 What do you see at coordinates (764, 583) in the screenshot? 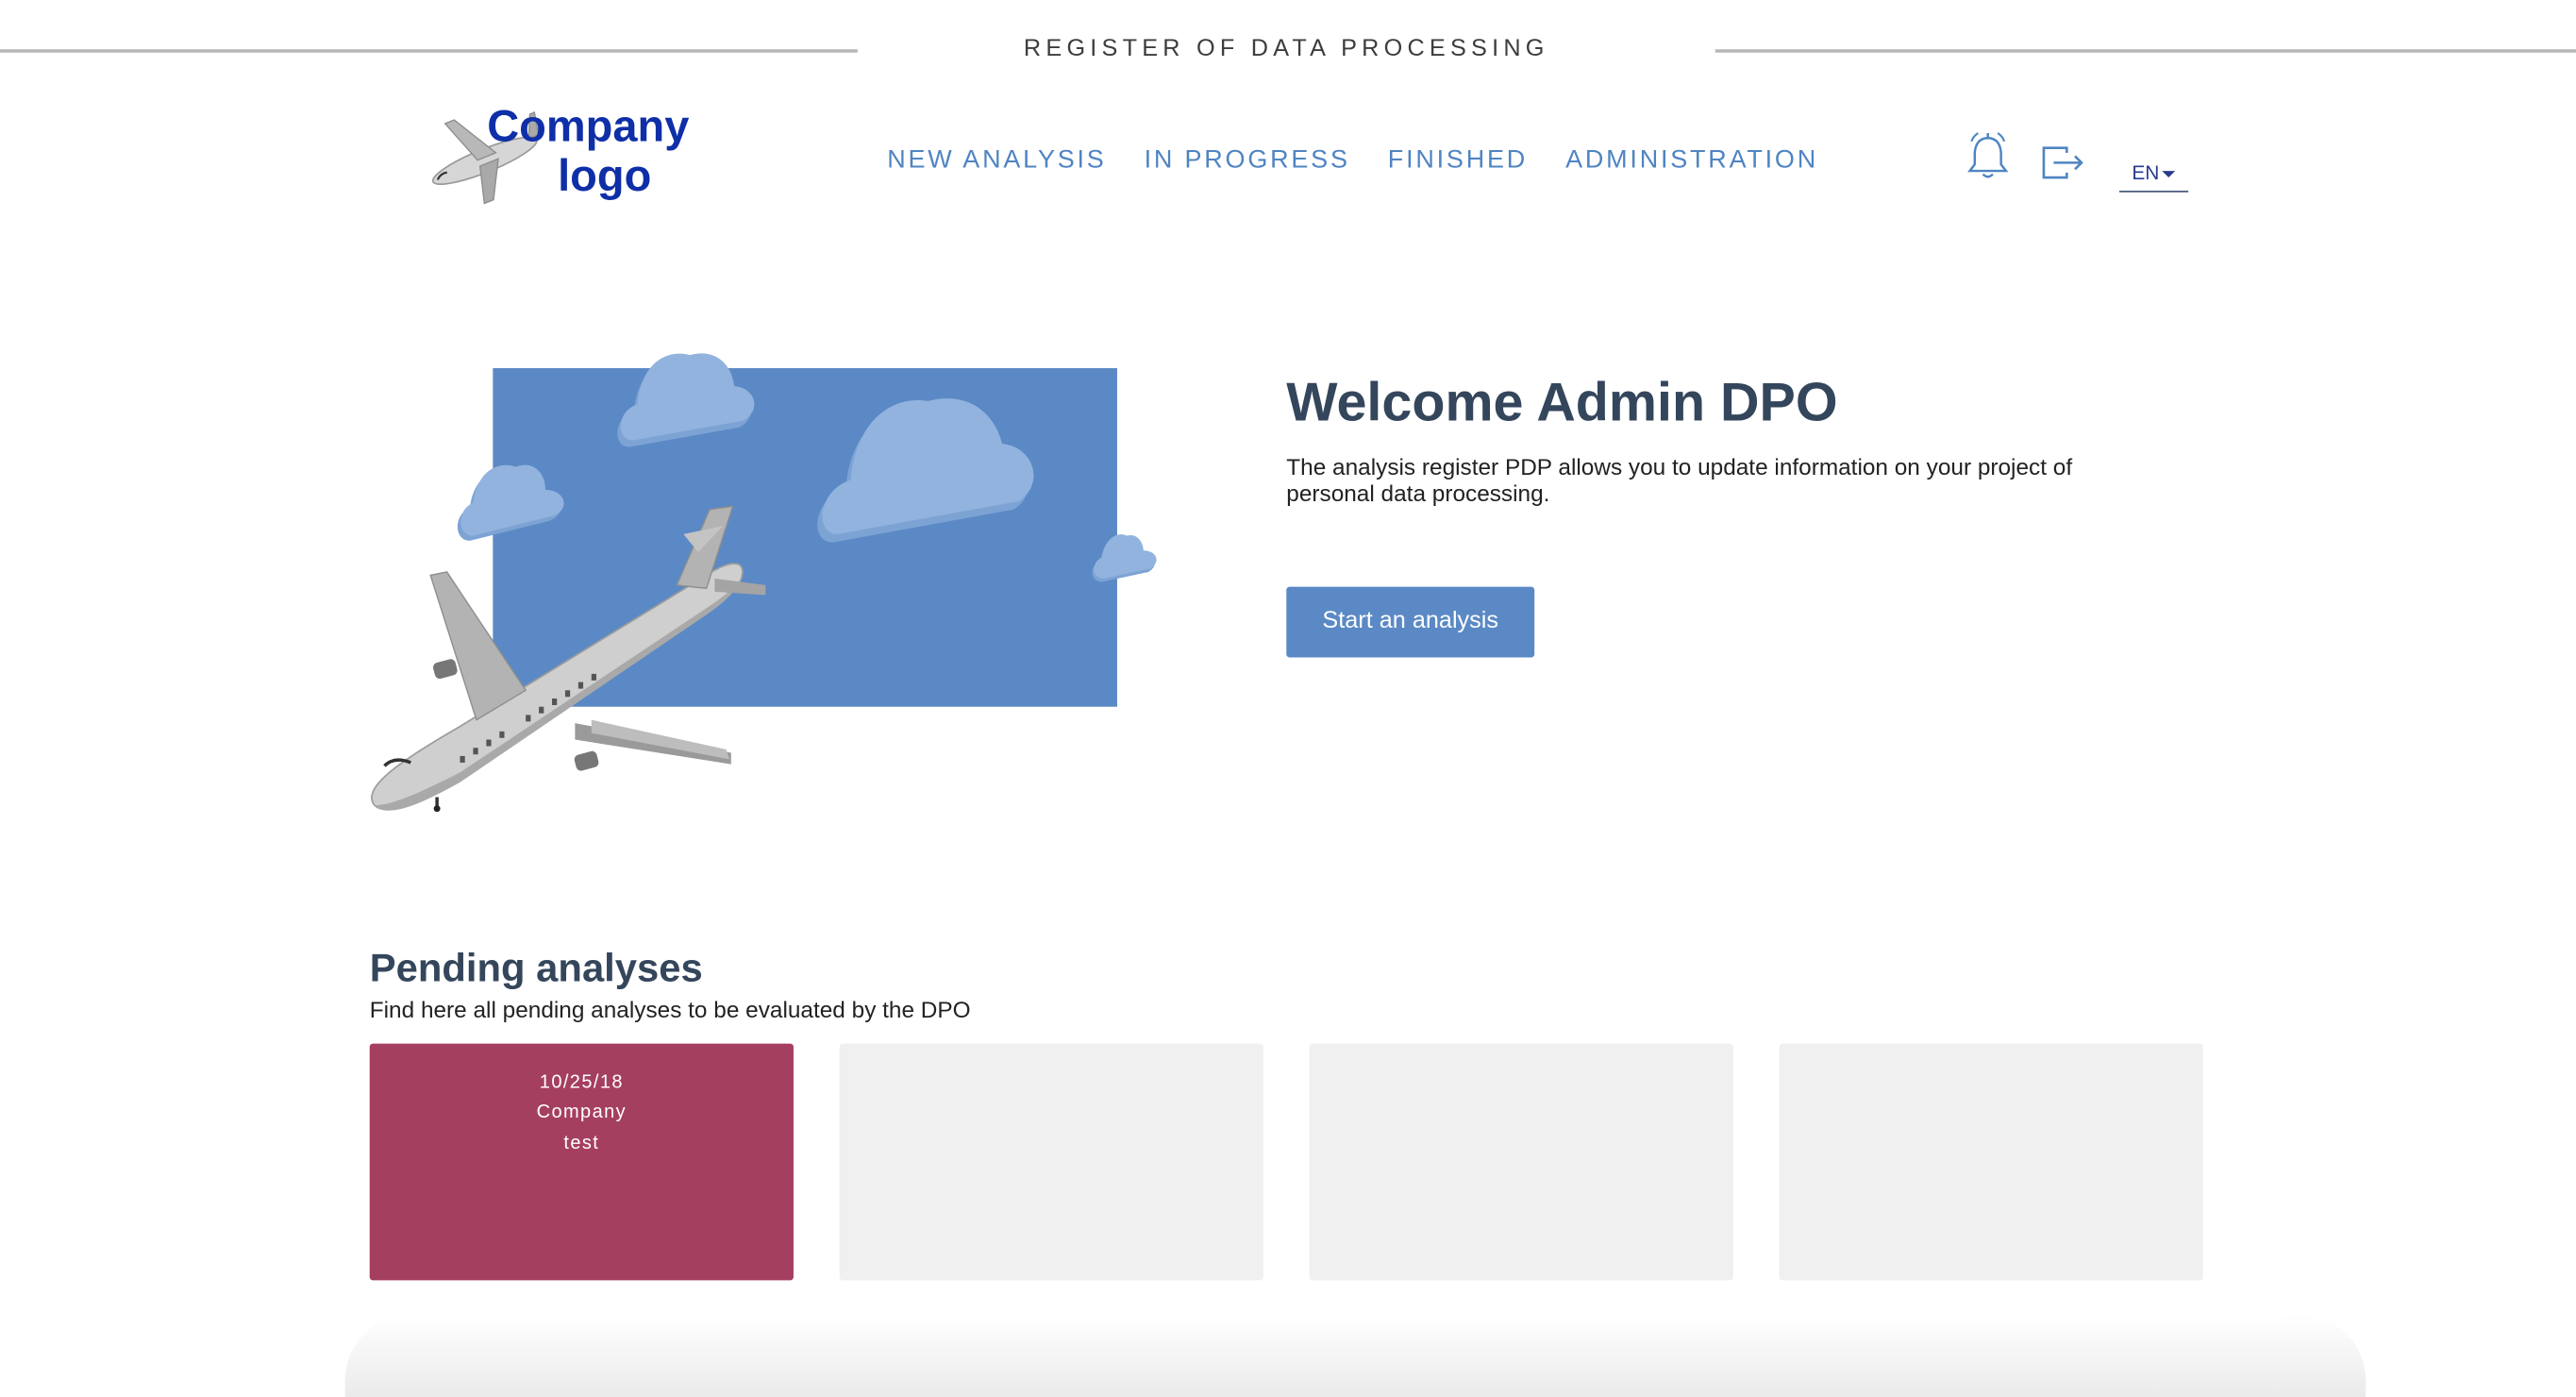
I see `hero-illustration` at bounding box center [764, 583].